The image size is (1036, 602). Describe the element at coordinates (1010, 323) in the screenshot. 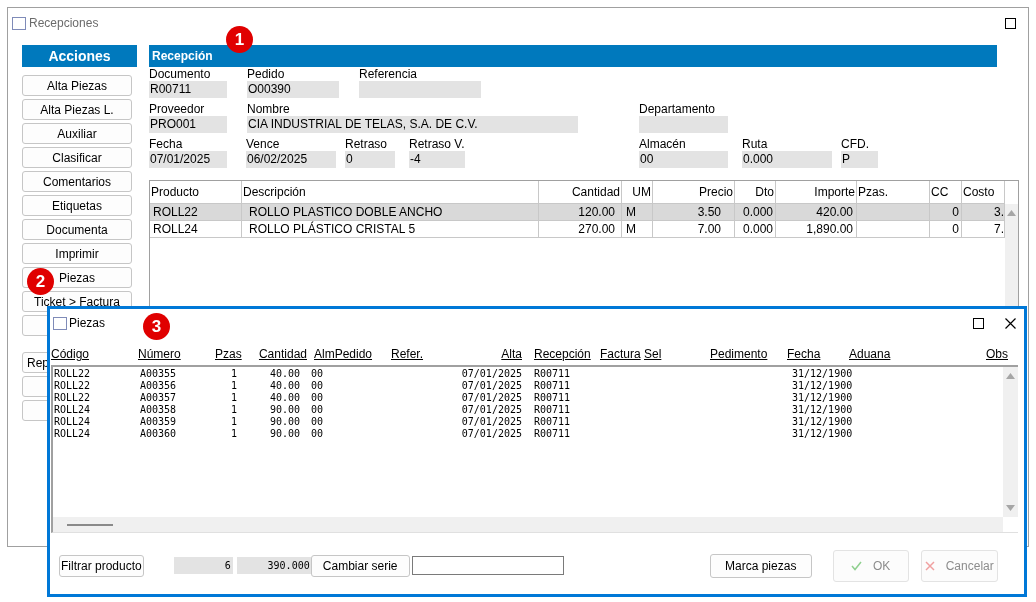

I see `close-icon` at that location.